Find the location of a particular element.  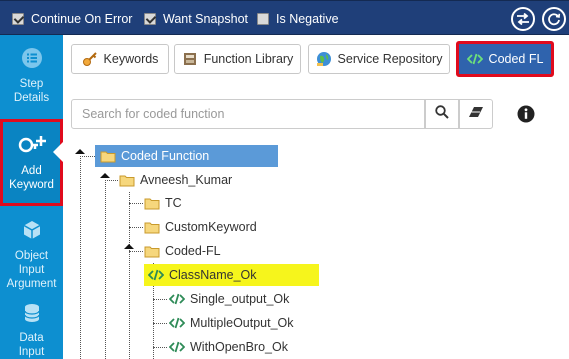

step-label-line2: Details is located at coordinates (31, 98).